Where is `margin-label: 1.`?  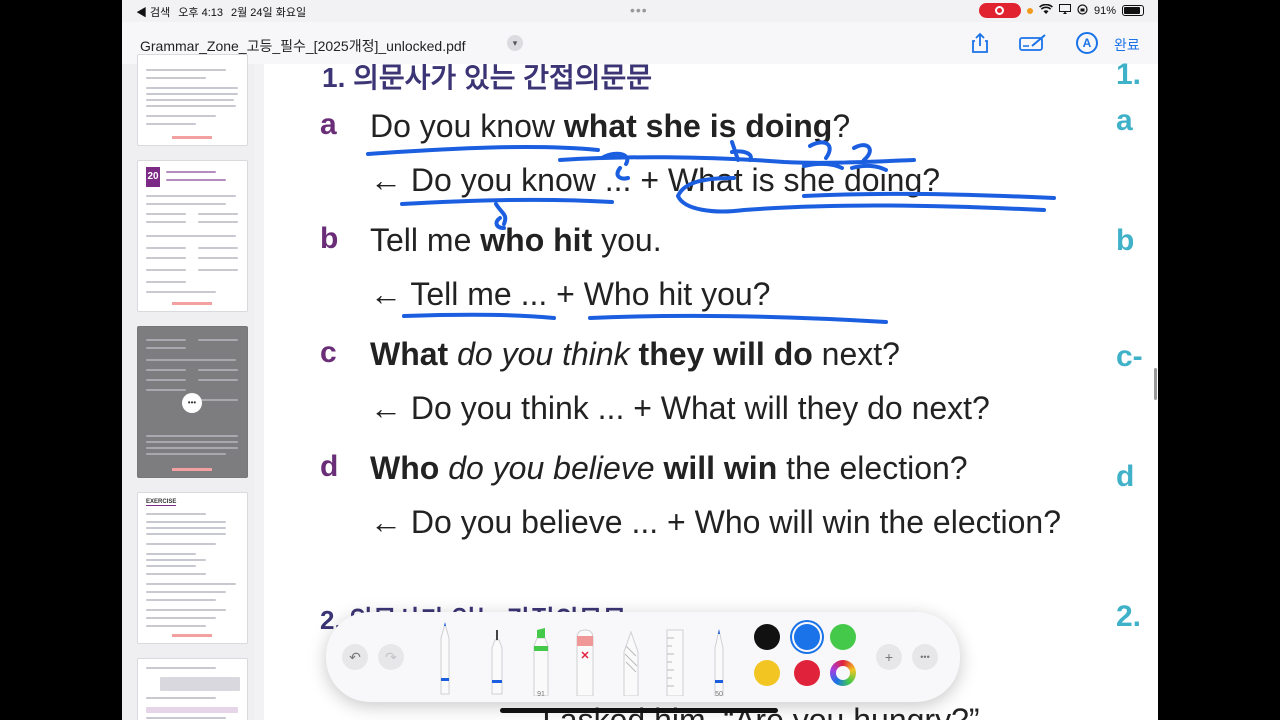 margin-label: 1. is located at coordinates (1129, 74).